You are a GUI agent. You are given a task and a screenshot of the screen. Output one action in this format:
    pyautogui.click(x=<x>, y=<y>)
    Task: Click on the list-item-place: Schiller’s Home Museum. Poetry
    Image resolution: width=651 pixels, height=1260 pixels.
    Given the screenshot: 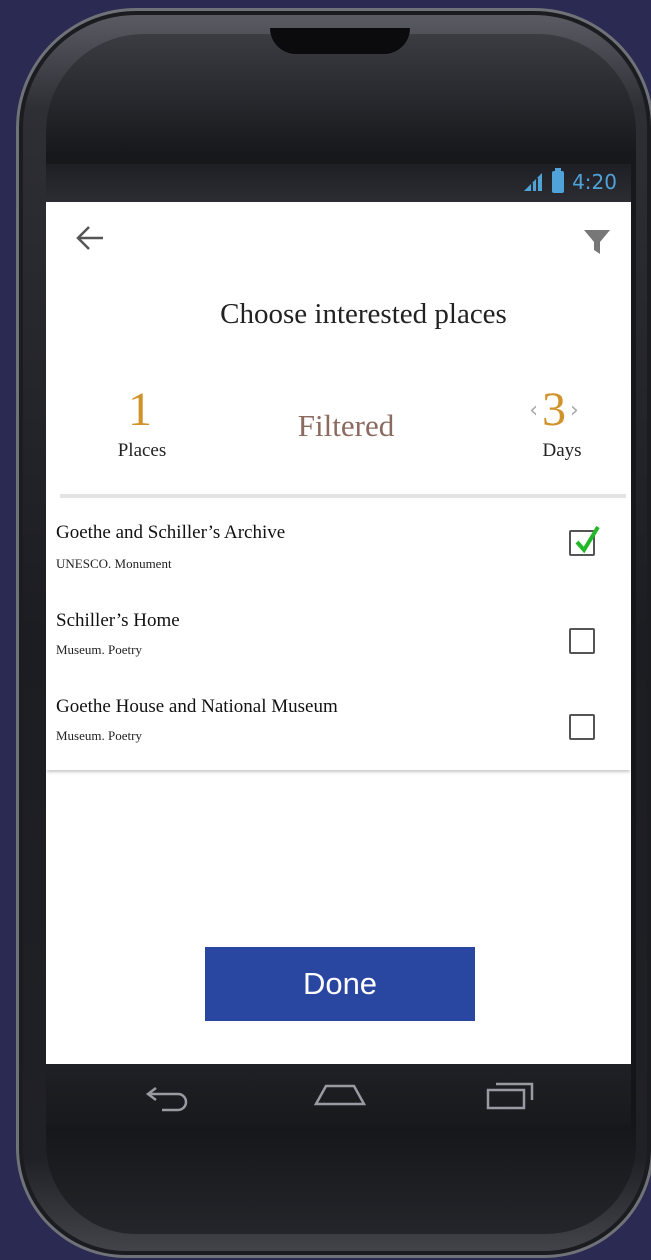 What is the action you would take?
    pyautogui.click(x=338, y=641)
    